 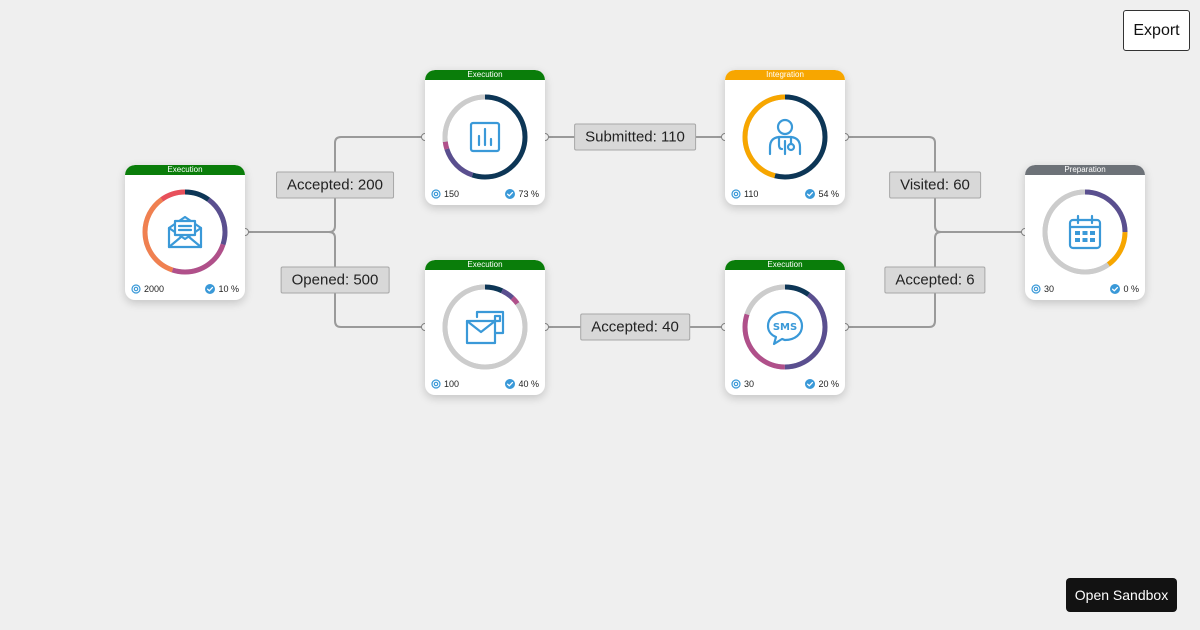 I want to click on node-percent: 54 %, so click(x=822, y=194).